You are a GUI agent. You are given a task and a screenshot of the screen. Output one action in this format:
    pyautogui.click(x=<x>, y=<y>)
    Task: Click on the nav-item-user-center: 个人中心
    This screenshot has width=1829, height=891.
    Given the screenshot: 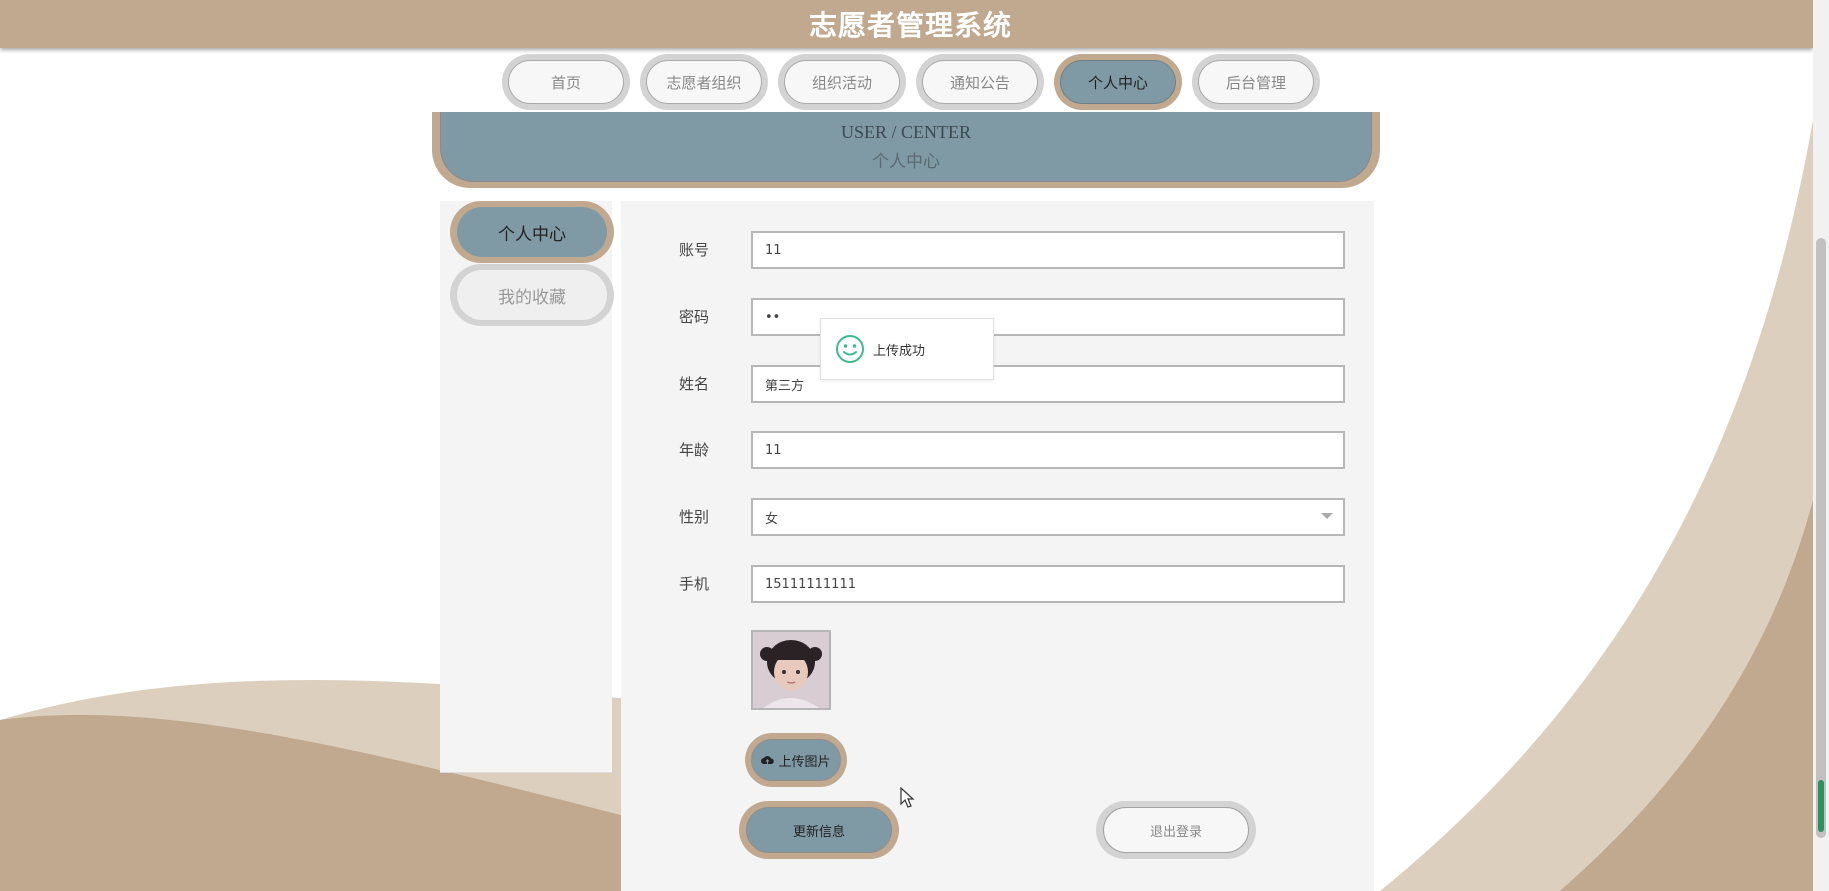 What is the action you would take?
    pyautogui.click(x=1118, y=82)
    